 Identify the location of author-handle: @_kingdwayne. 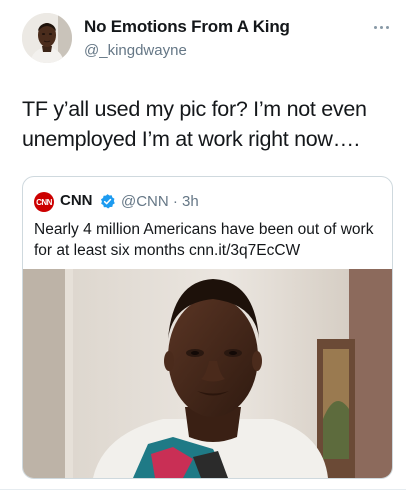
(135, 50).